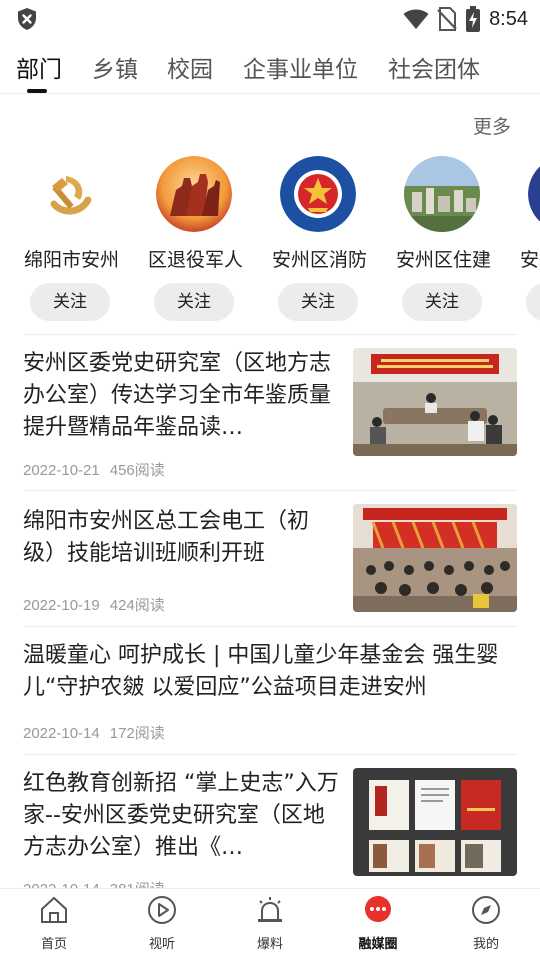 The width and height of the screenshot is (540, 960). I want to click on news-meta: 2022-10-21 456阅读, so click(99, 469).